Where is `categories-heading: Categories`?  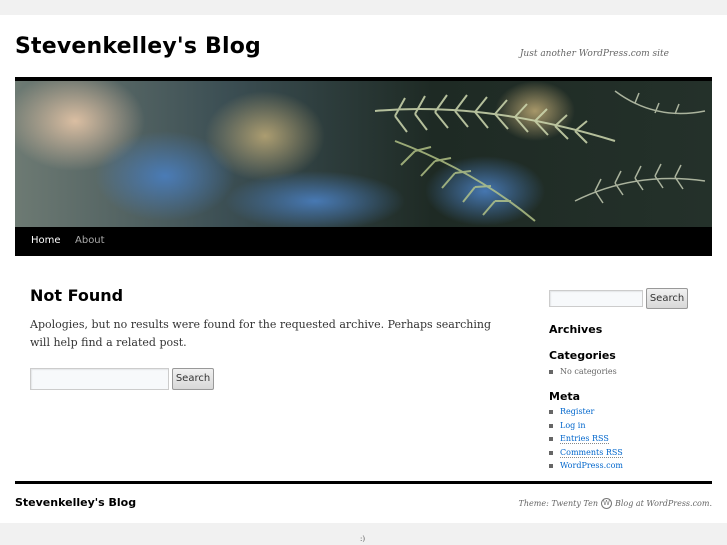 categories-heading: Categories is located at coordinates (582, 355).